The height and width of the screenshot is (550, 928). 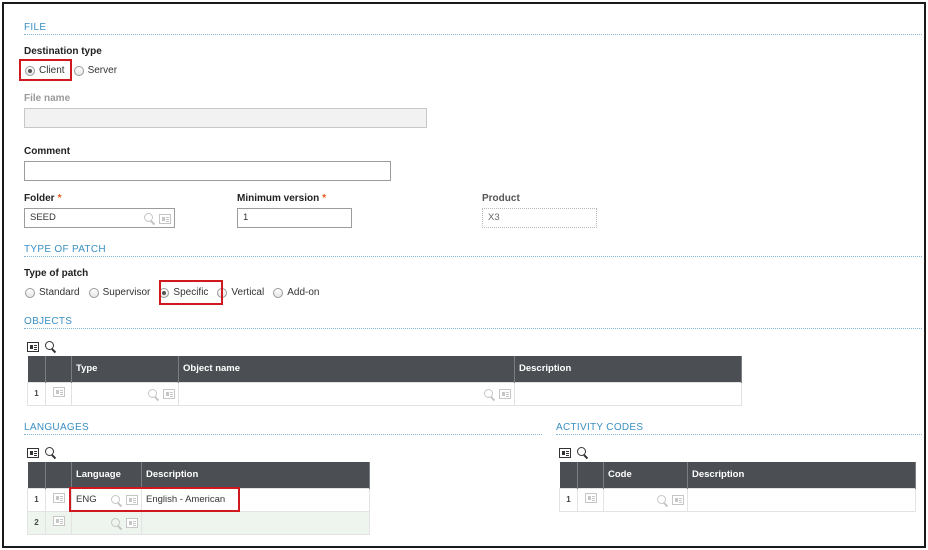 I want to click on patch-specific-option: Specific, so click(x=183, y=292).